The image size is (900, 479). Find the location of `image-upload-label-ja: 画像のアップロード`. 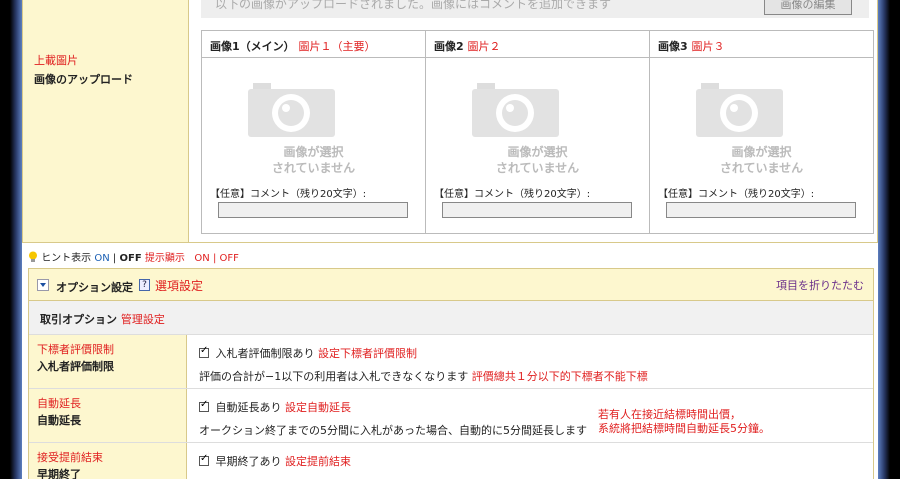

image-upload-label-ja: 画像のアップロード is located at coordinates (83, 79).